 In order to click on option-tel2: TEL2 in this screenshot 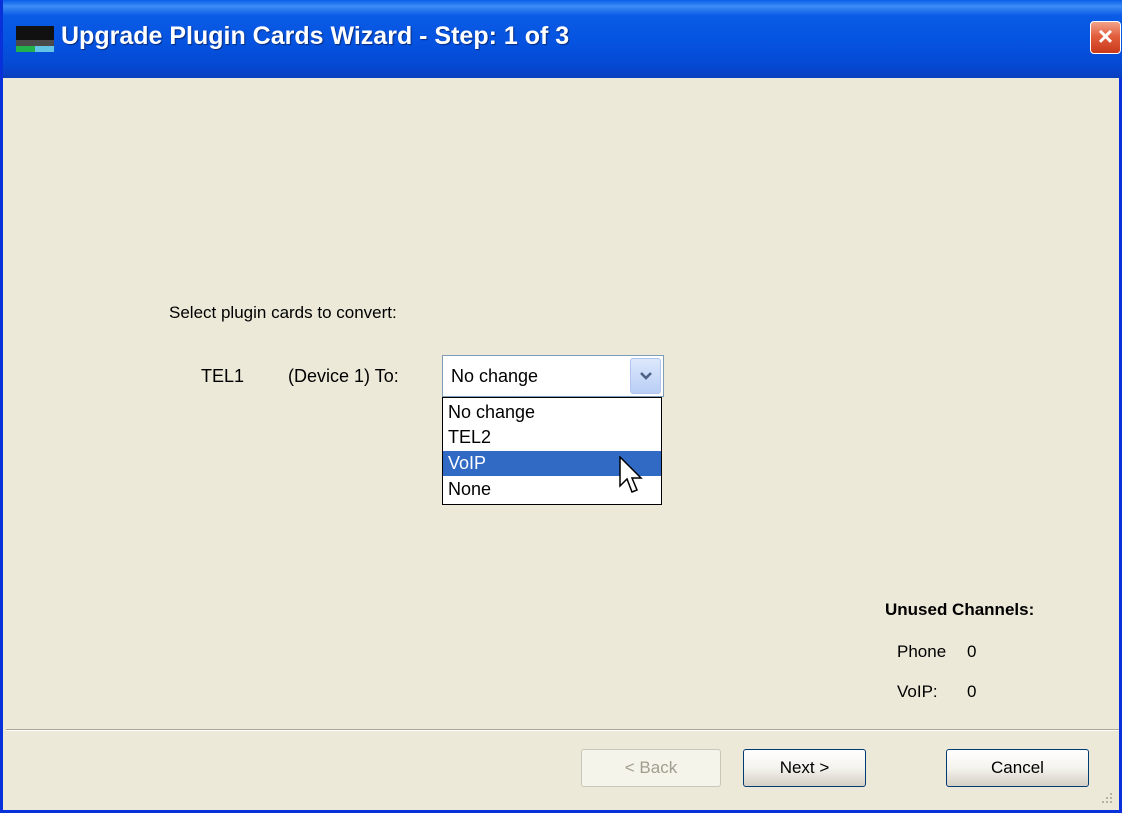, I will do `click(552, 437)`.